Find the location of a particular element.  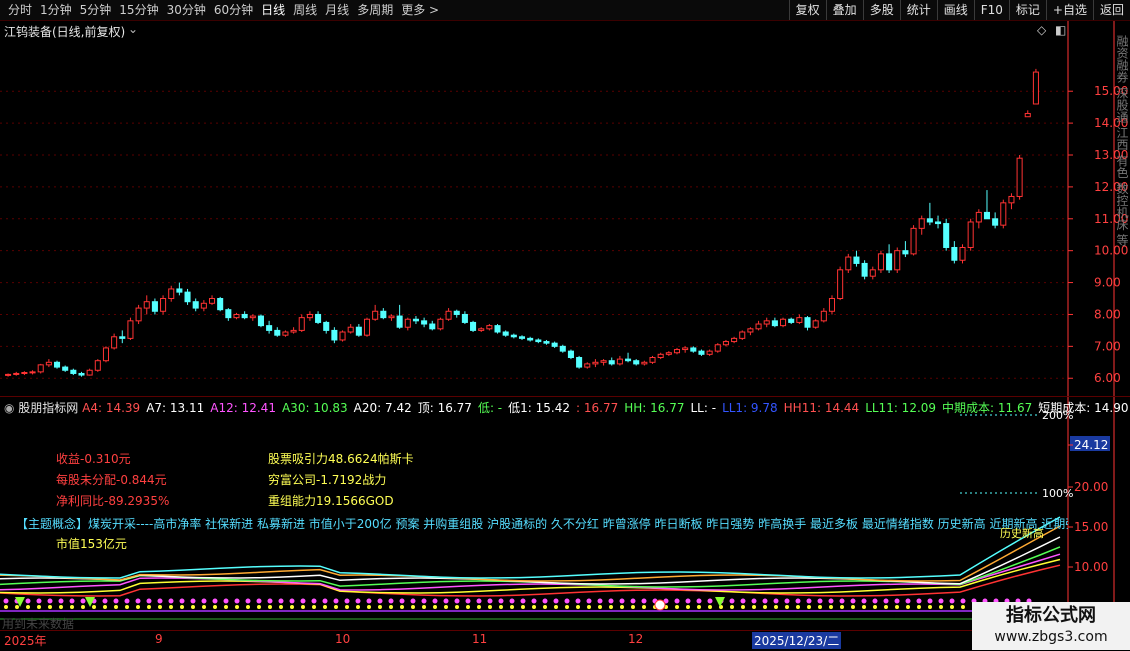

window-icon: ◧ is located at coordinates (1060, 30).